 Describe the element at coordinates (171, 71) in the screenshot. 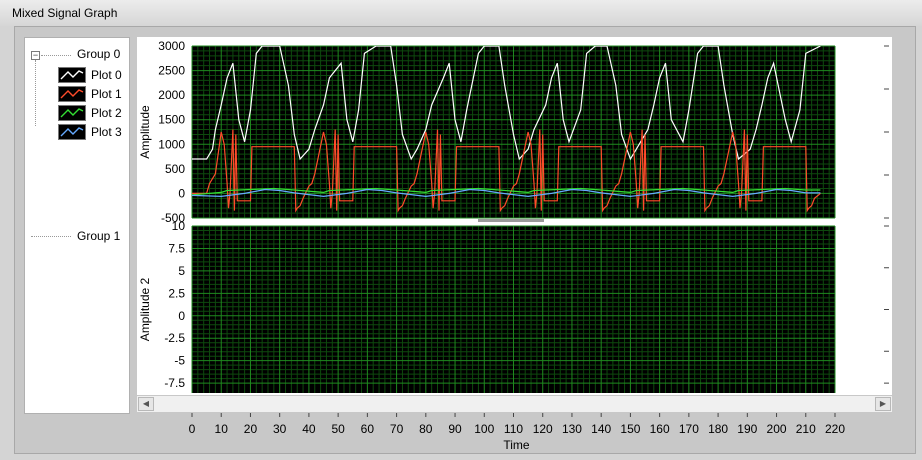

I see `y-tick-label: 2500` at that location.